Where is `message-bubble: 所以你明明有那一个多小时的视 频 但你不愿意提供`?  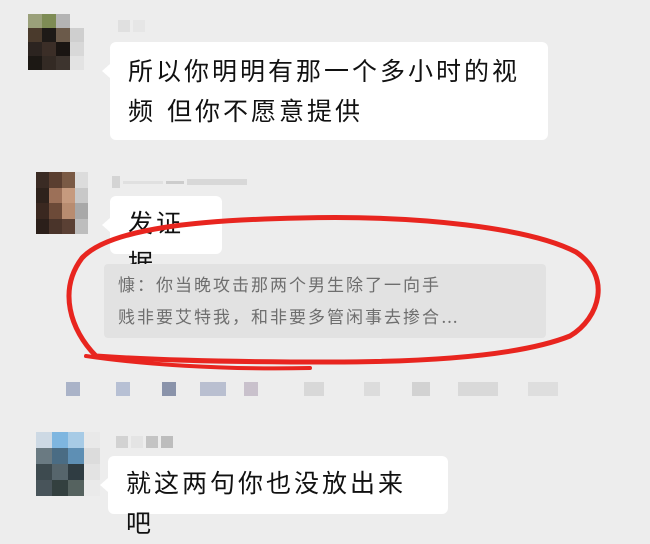 message-bubble: 所以你明明有那一个多小时的视 频 但你不愿意提供 is located at coordinates (325, 91).